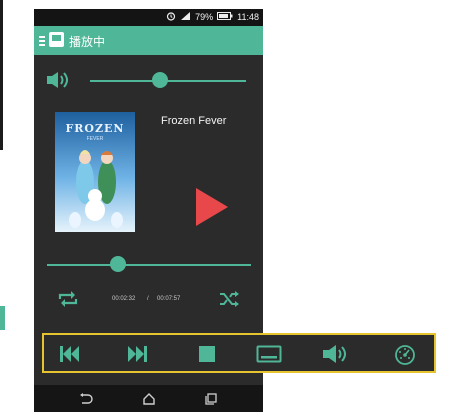 The height and width of the screenshot is (412, 449). I want to click on alarm-icon, so click(171, 17).